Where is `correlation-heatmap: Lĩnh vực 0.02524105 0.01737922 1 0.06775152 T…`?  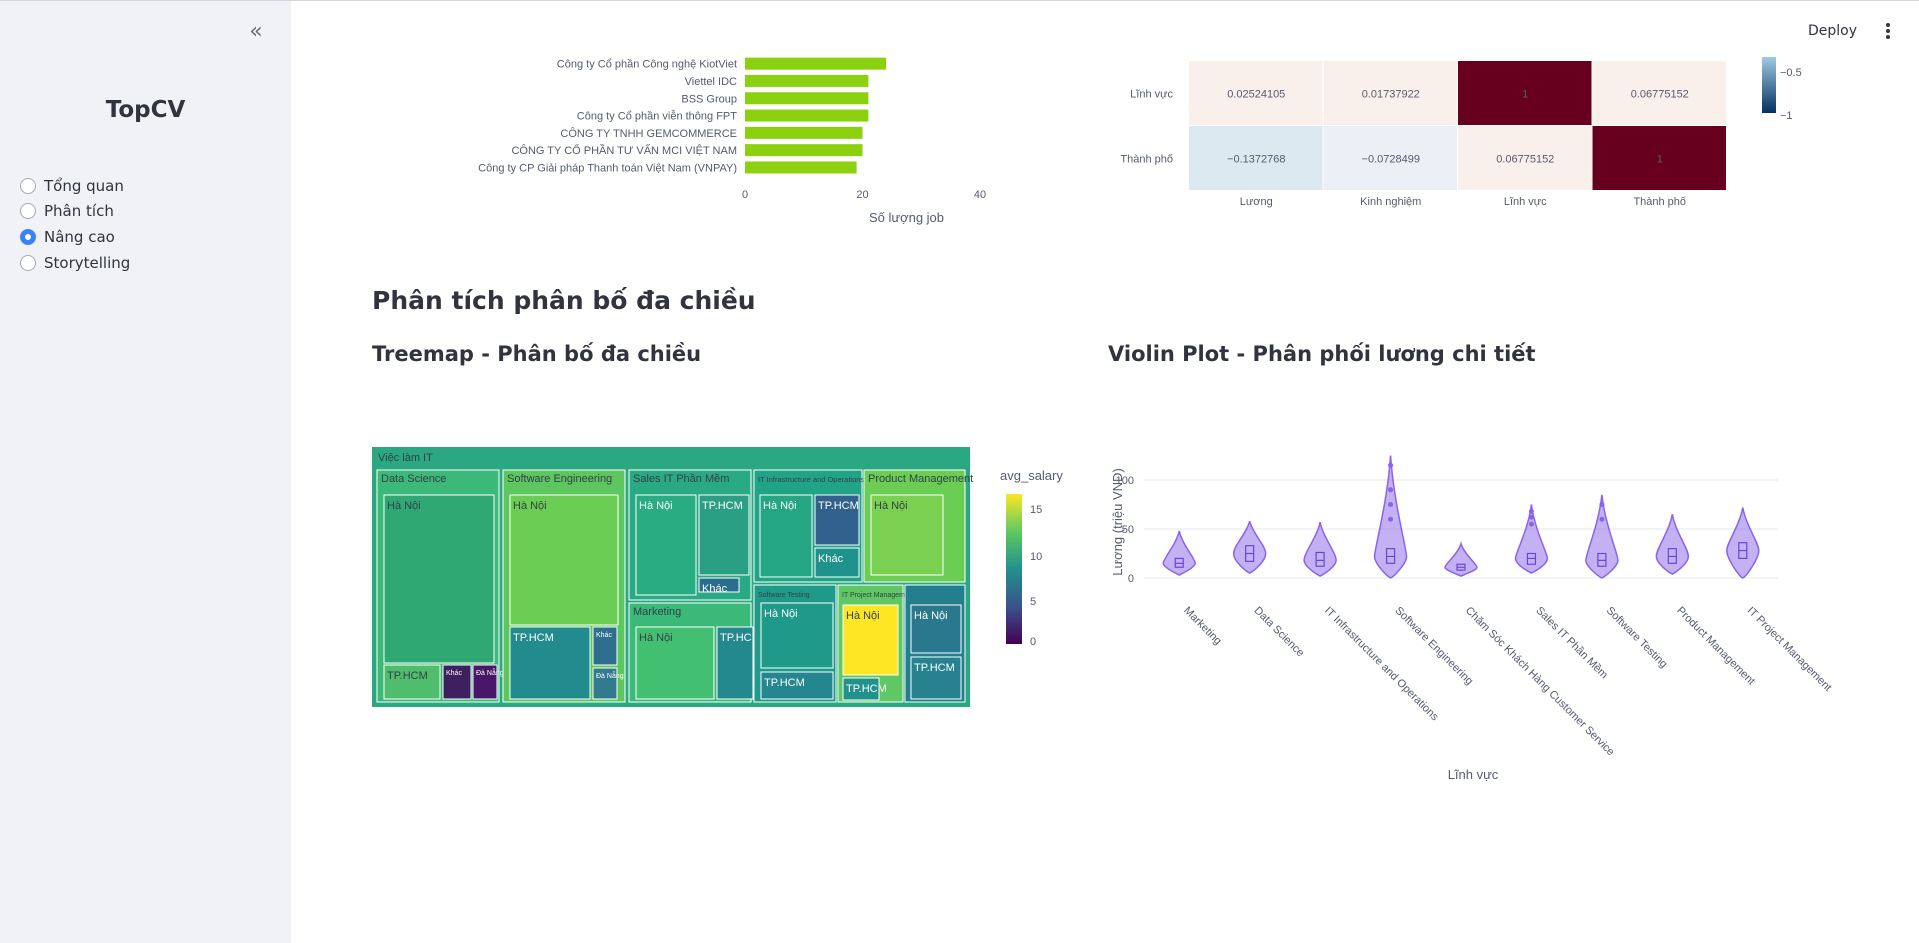 correlation-heatmap: Lĩnh vực 0.02524105 0.01737922 1 0.06775152 T… is located at coordinates (1461, 132).